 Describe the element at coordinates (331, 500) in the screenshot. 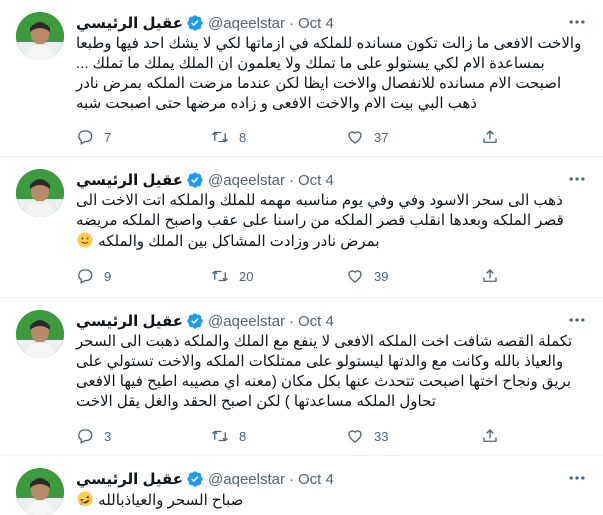

I see `tweet-text-container: صباح السحر والعياذبالله` at that location.